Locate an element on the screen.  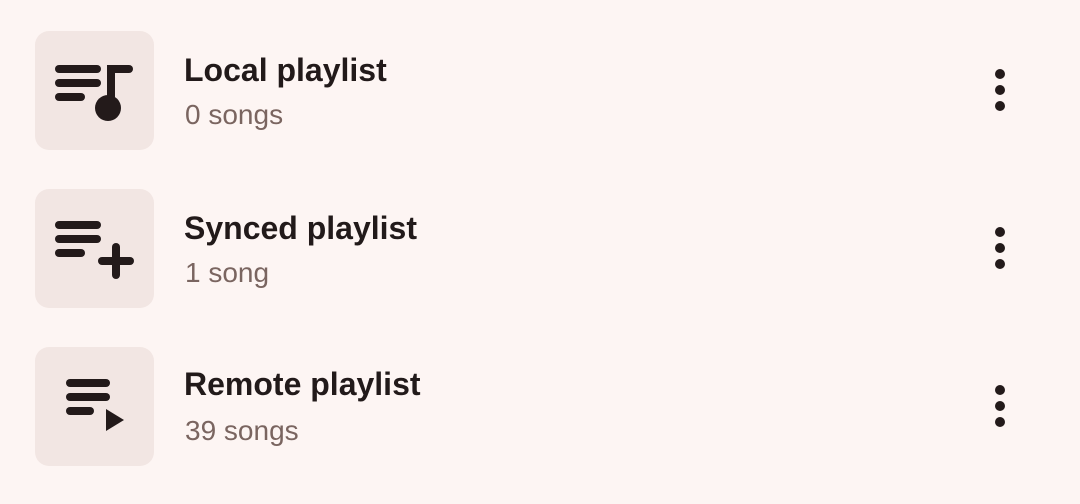
playlist-music-icon is located at coordinates (93, 92).